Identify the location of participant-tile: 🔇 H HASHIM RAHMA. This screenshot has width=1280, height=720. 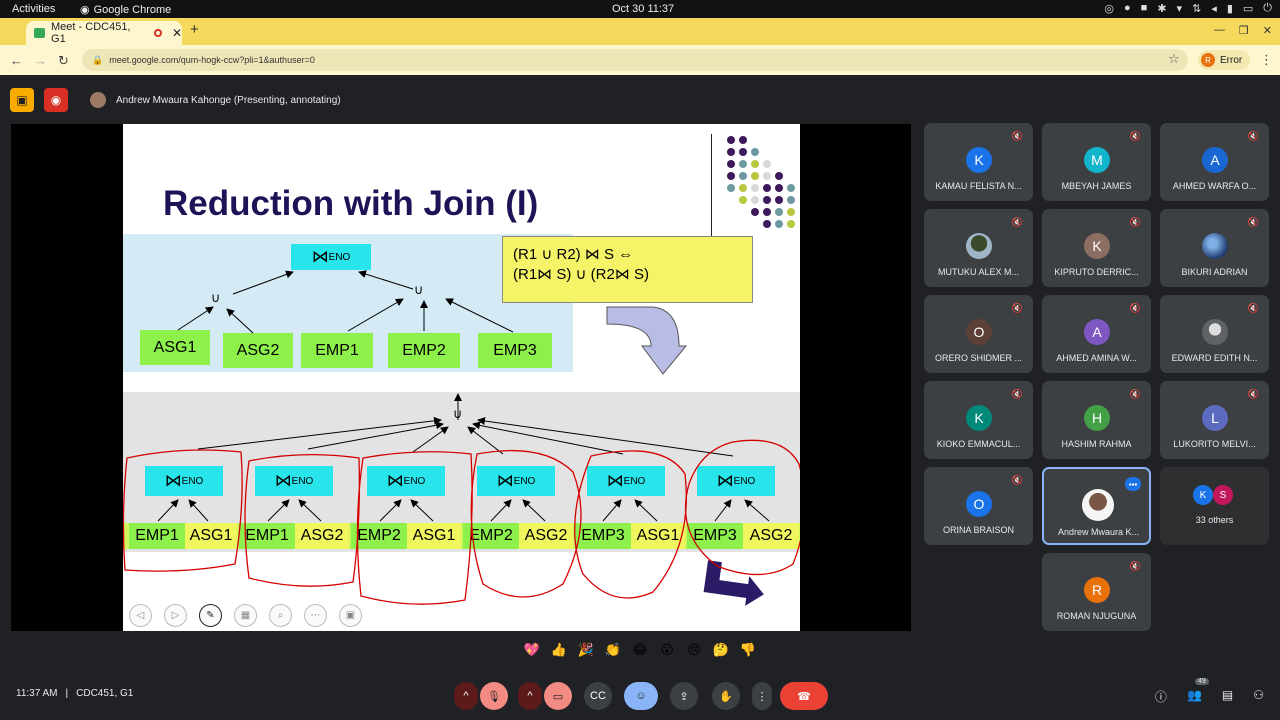
(1096, 420).